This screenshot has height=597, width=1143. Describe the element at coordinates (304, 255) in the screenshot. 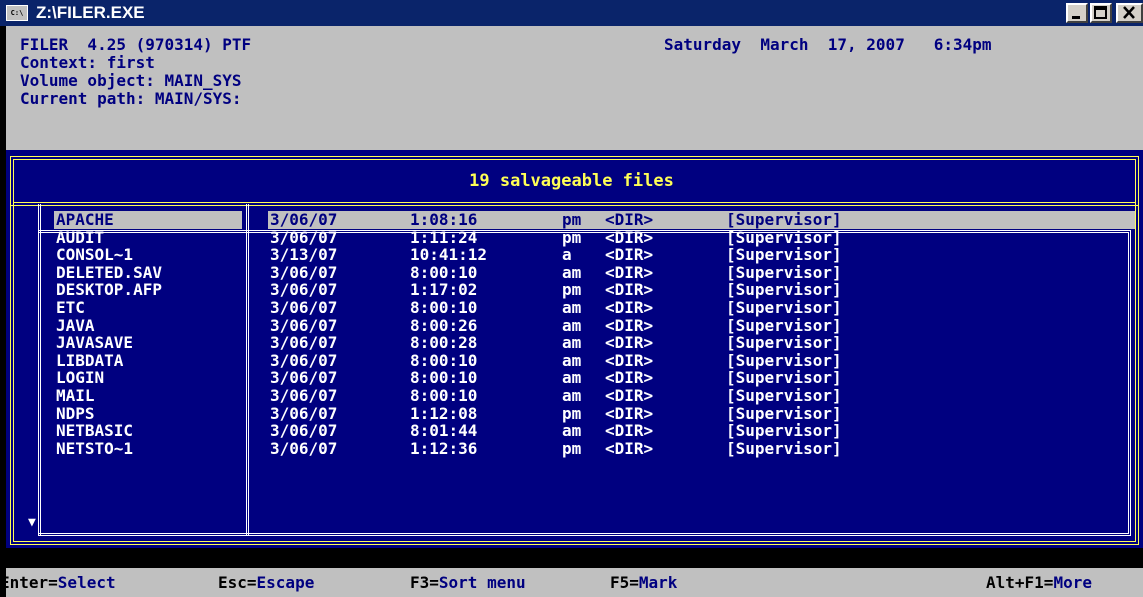

I see `file-date: 3/13/07` at that location.